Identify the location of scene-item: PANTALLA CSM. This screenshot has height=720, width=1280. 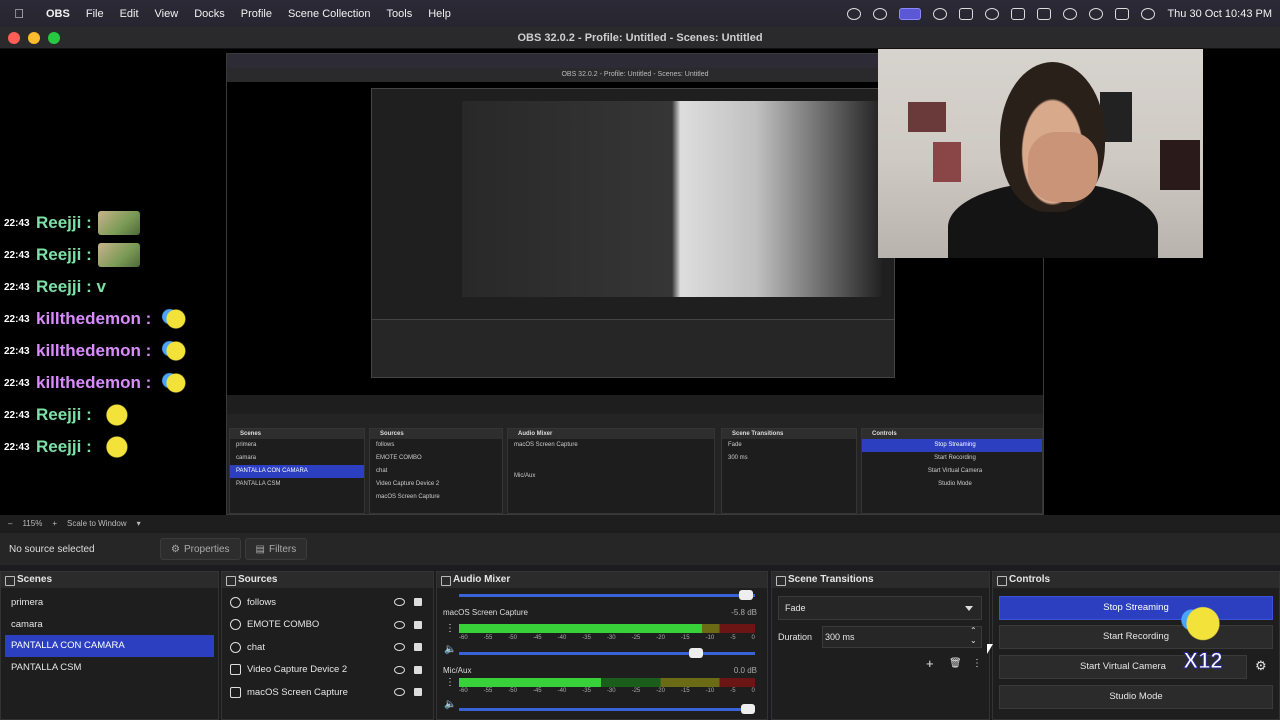
(109, 668).